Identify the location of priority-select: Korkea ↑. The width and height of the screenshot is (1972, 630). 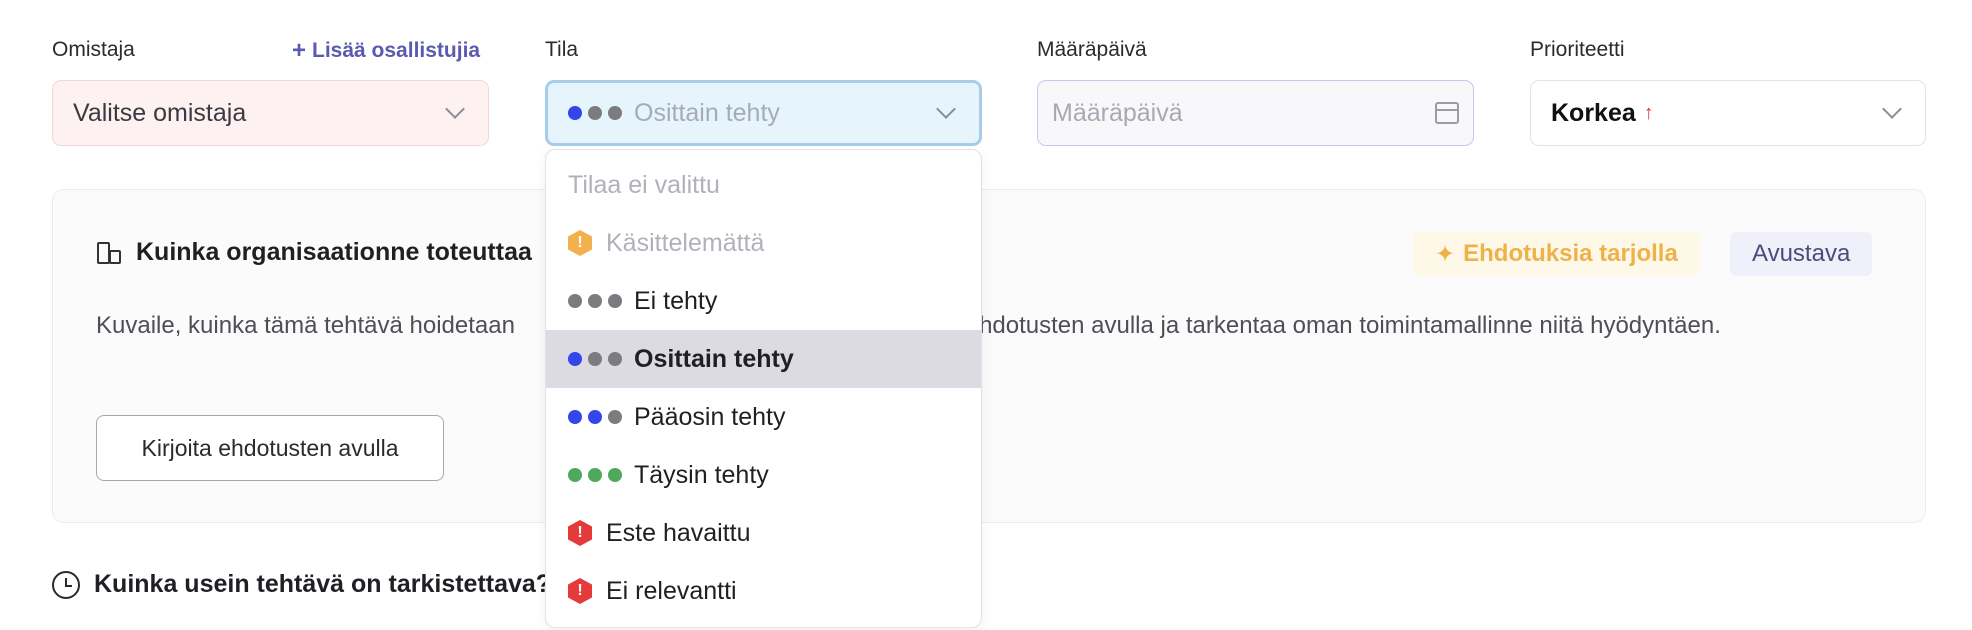
(1728, 113).